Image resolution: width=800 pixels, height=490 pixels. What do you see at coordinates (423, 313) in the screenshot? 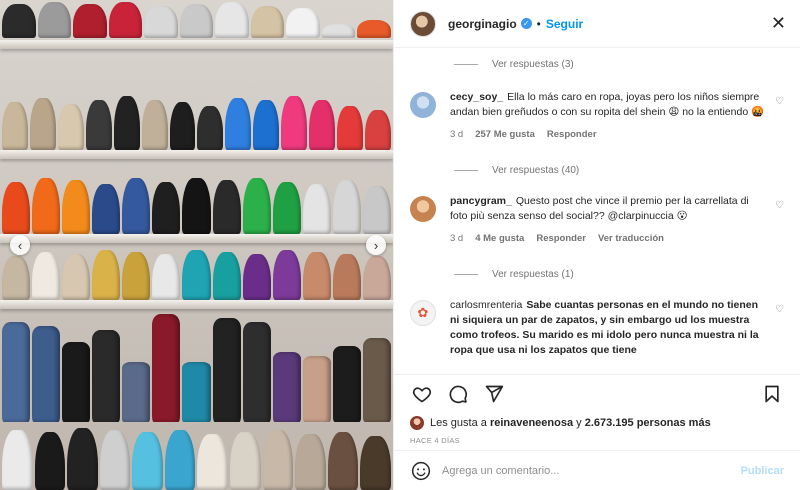
I see `comment-avatar: ✿` at bounding box center [423, 313].